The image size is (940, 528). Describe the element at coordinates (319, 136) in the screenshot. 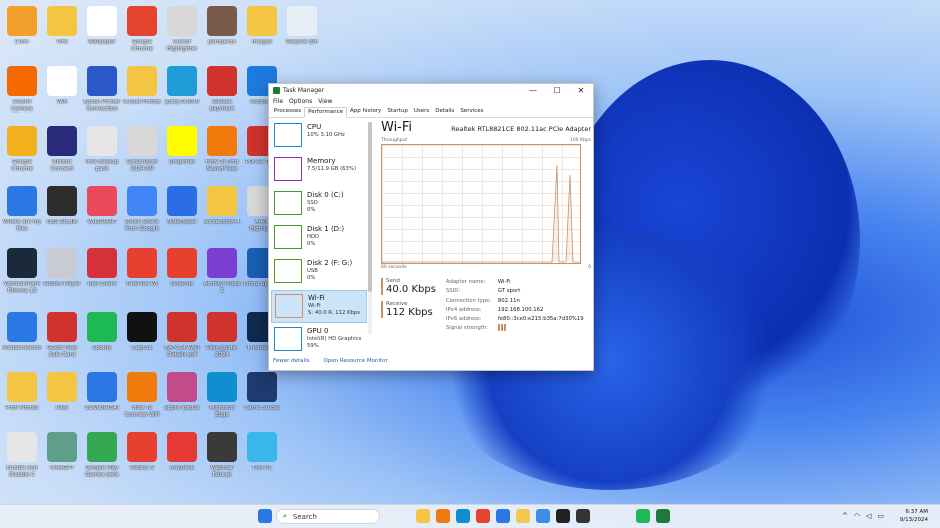

I see `resource-item: CPU 10% 3.10 GHz` at that location.